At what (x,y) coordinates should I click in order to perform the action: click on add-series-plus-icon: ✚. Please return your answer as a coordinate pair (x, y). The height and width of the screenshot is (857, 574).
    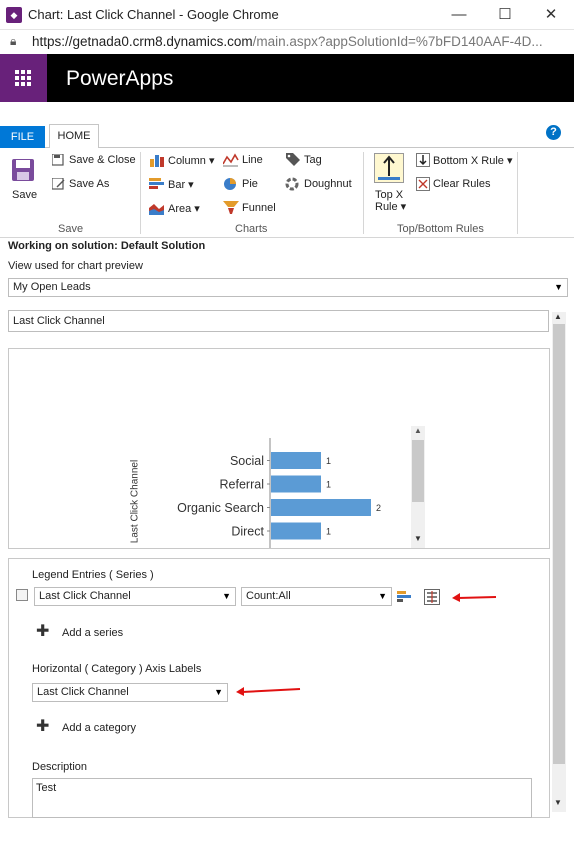
    Looking at the image, I should click on (42, 632).